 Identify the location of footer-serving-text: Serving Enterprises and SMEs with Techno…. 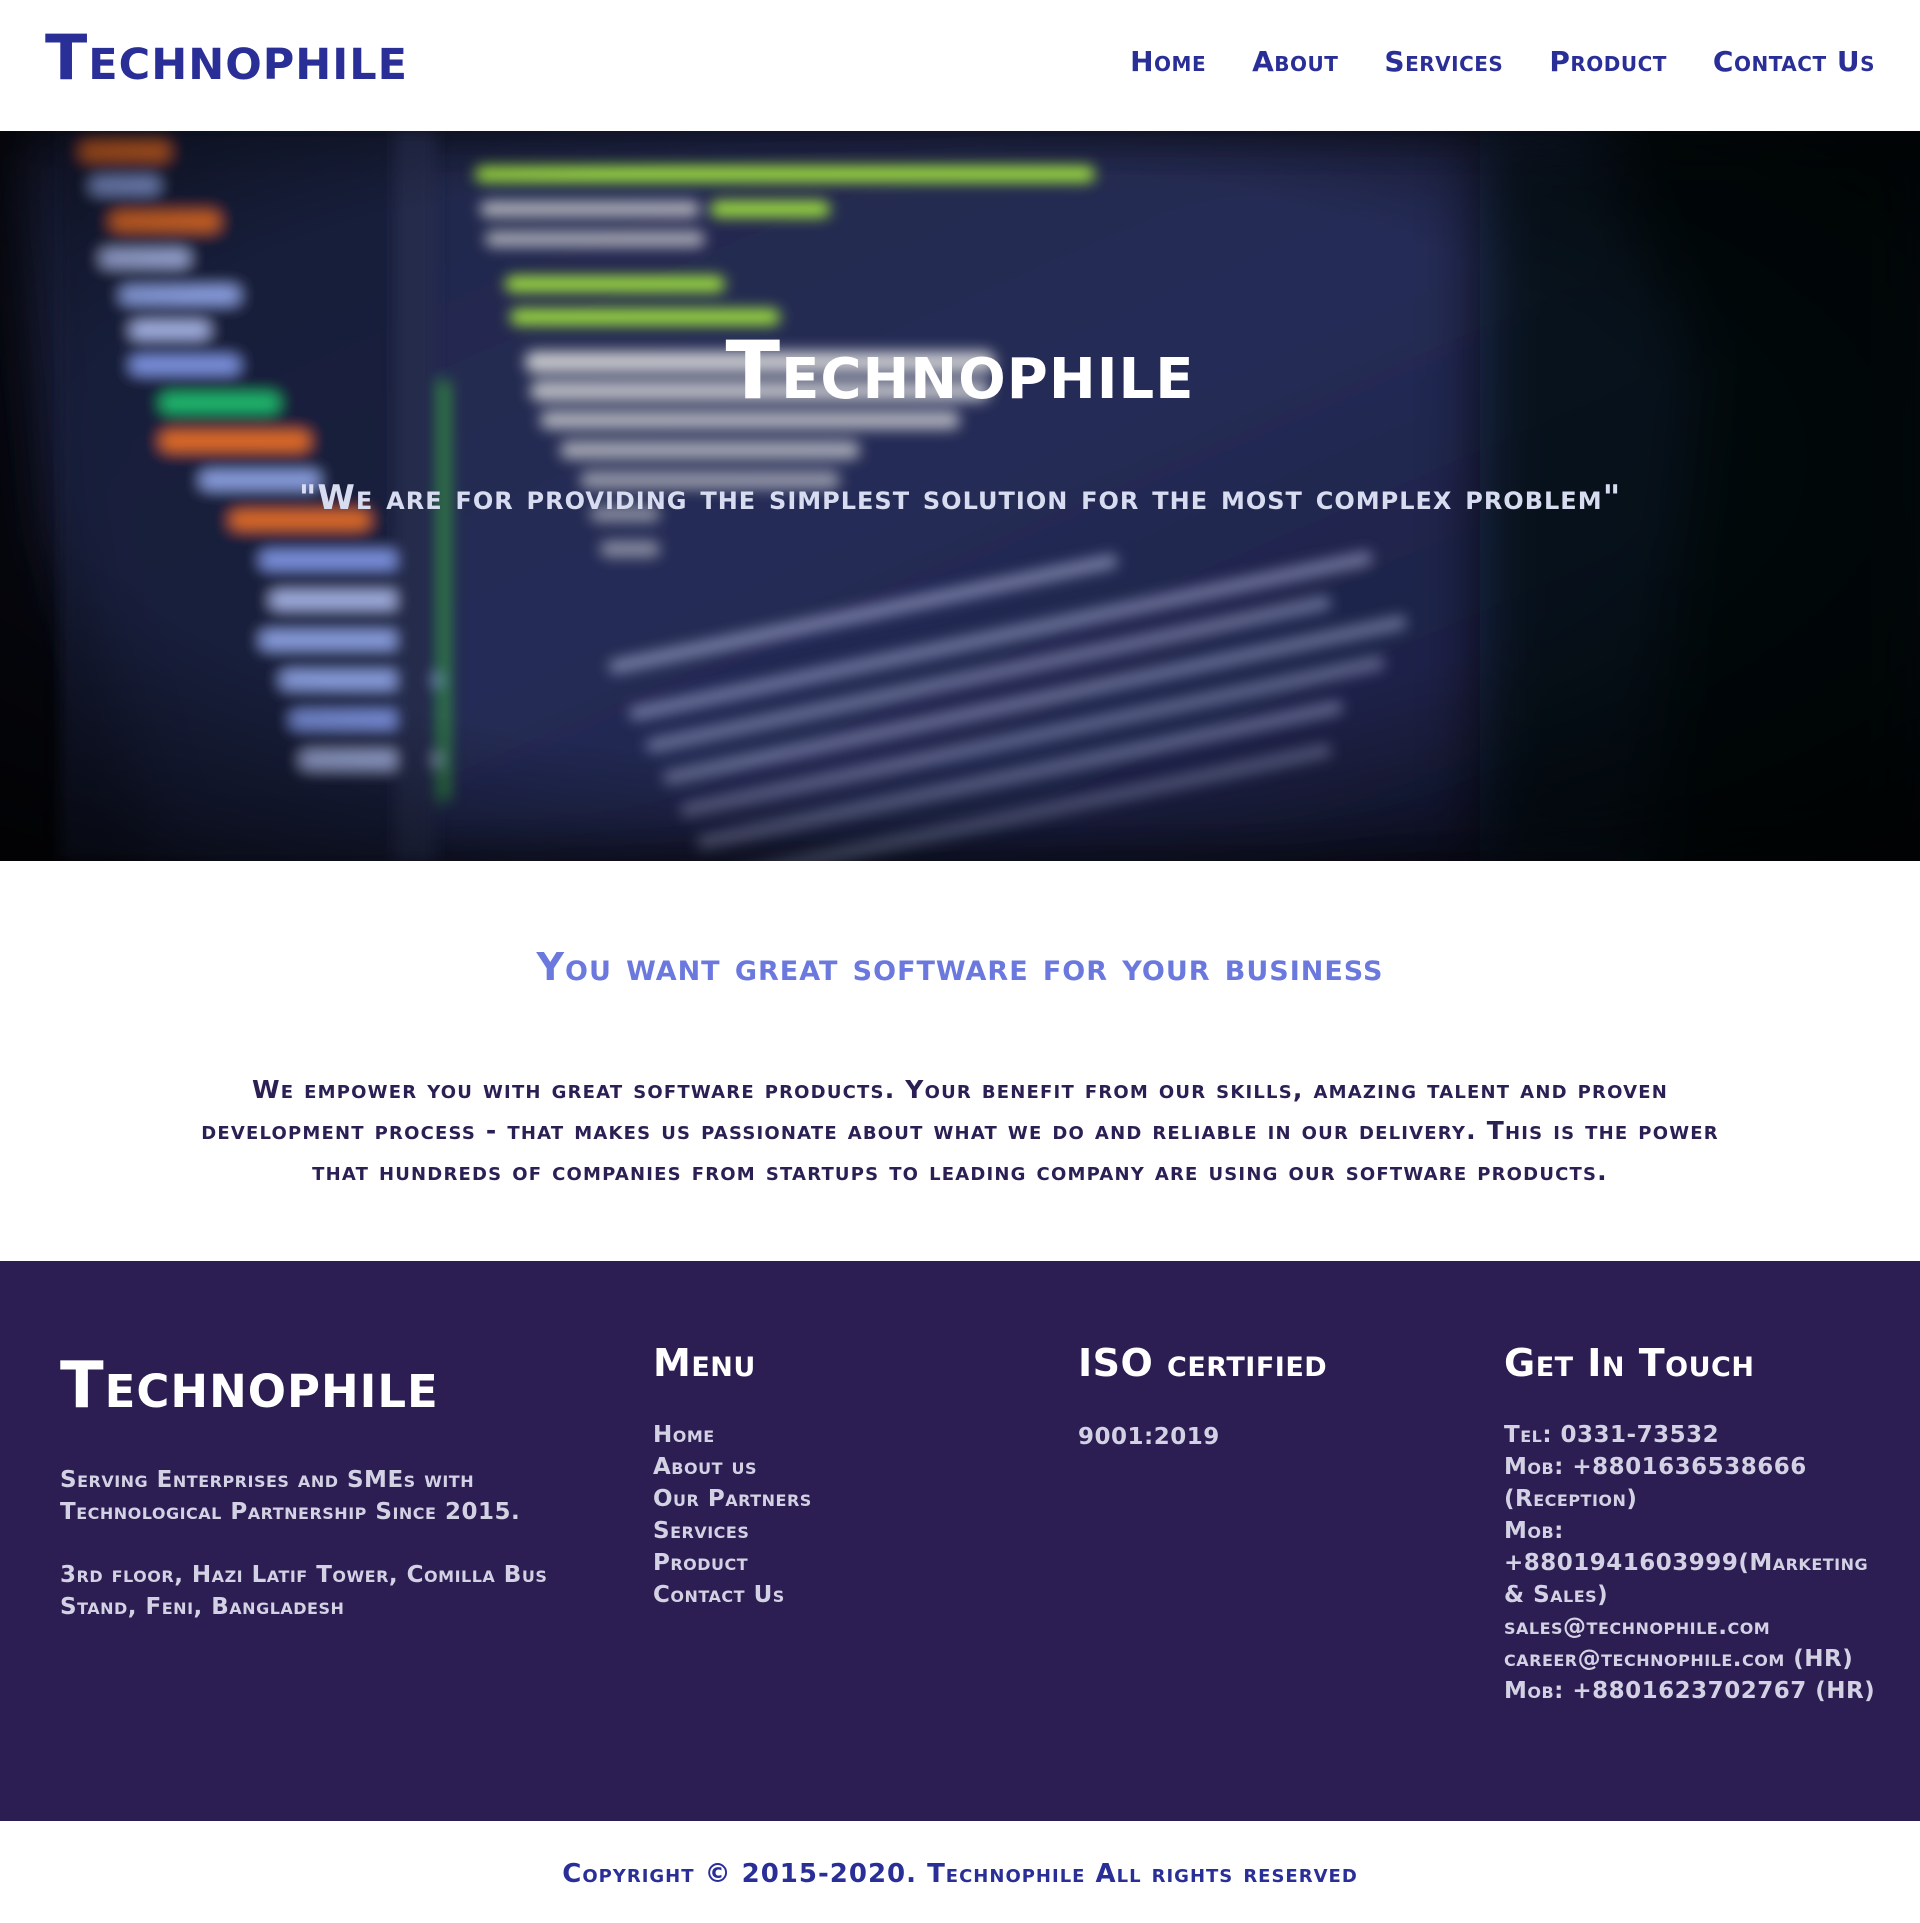
(290, 1496).